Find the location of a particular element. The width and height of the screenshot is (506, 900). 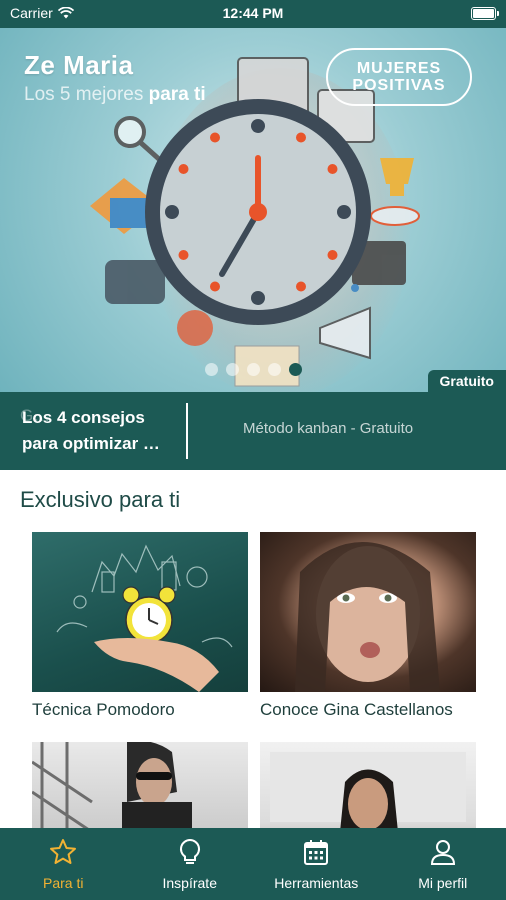

status-time: 12:44 PM is located at coordinates (253, 13).